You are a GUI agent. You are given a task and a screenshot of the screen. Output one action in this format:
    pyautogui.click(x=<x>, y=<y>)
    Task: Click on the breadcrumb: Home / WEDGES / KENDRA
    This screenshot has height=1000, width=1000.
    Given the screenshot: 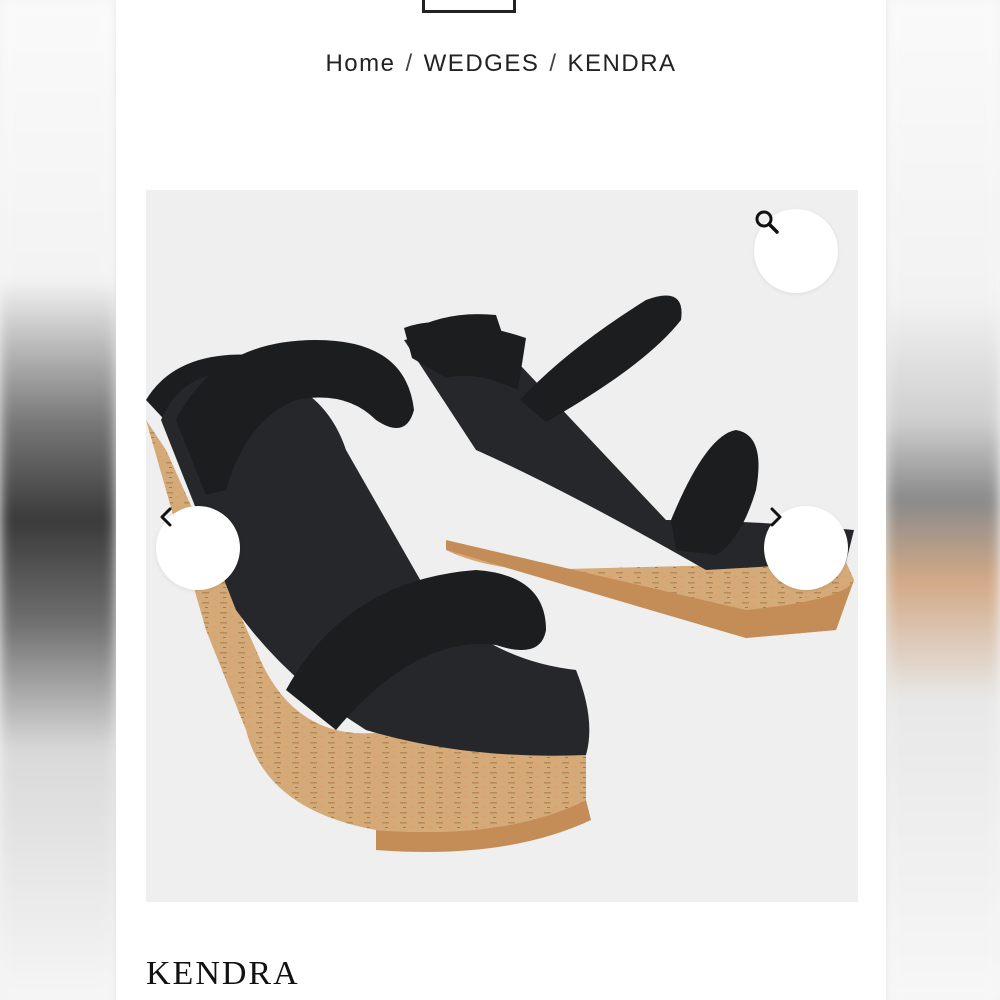 What is the action you would take?
    pyautogui.click(x=501, y=64)
    